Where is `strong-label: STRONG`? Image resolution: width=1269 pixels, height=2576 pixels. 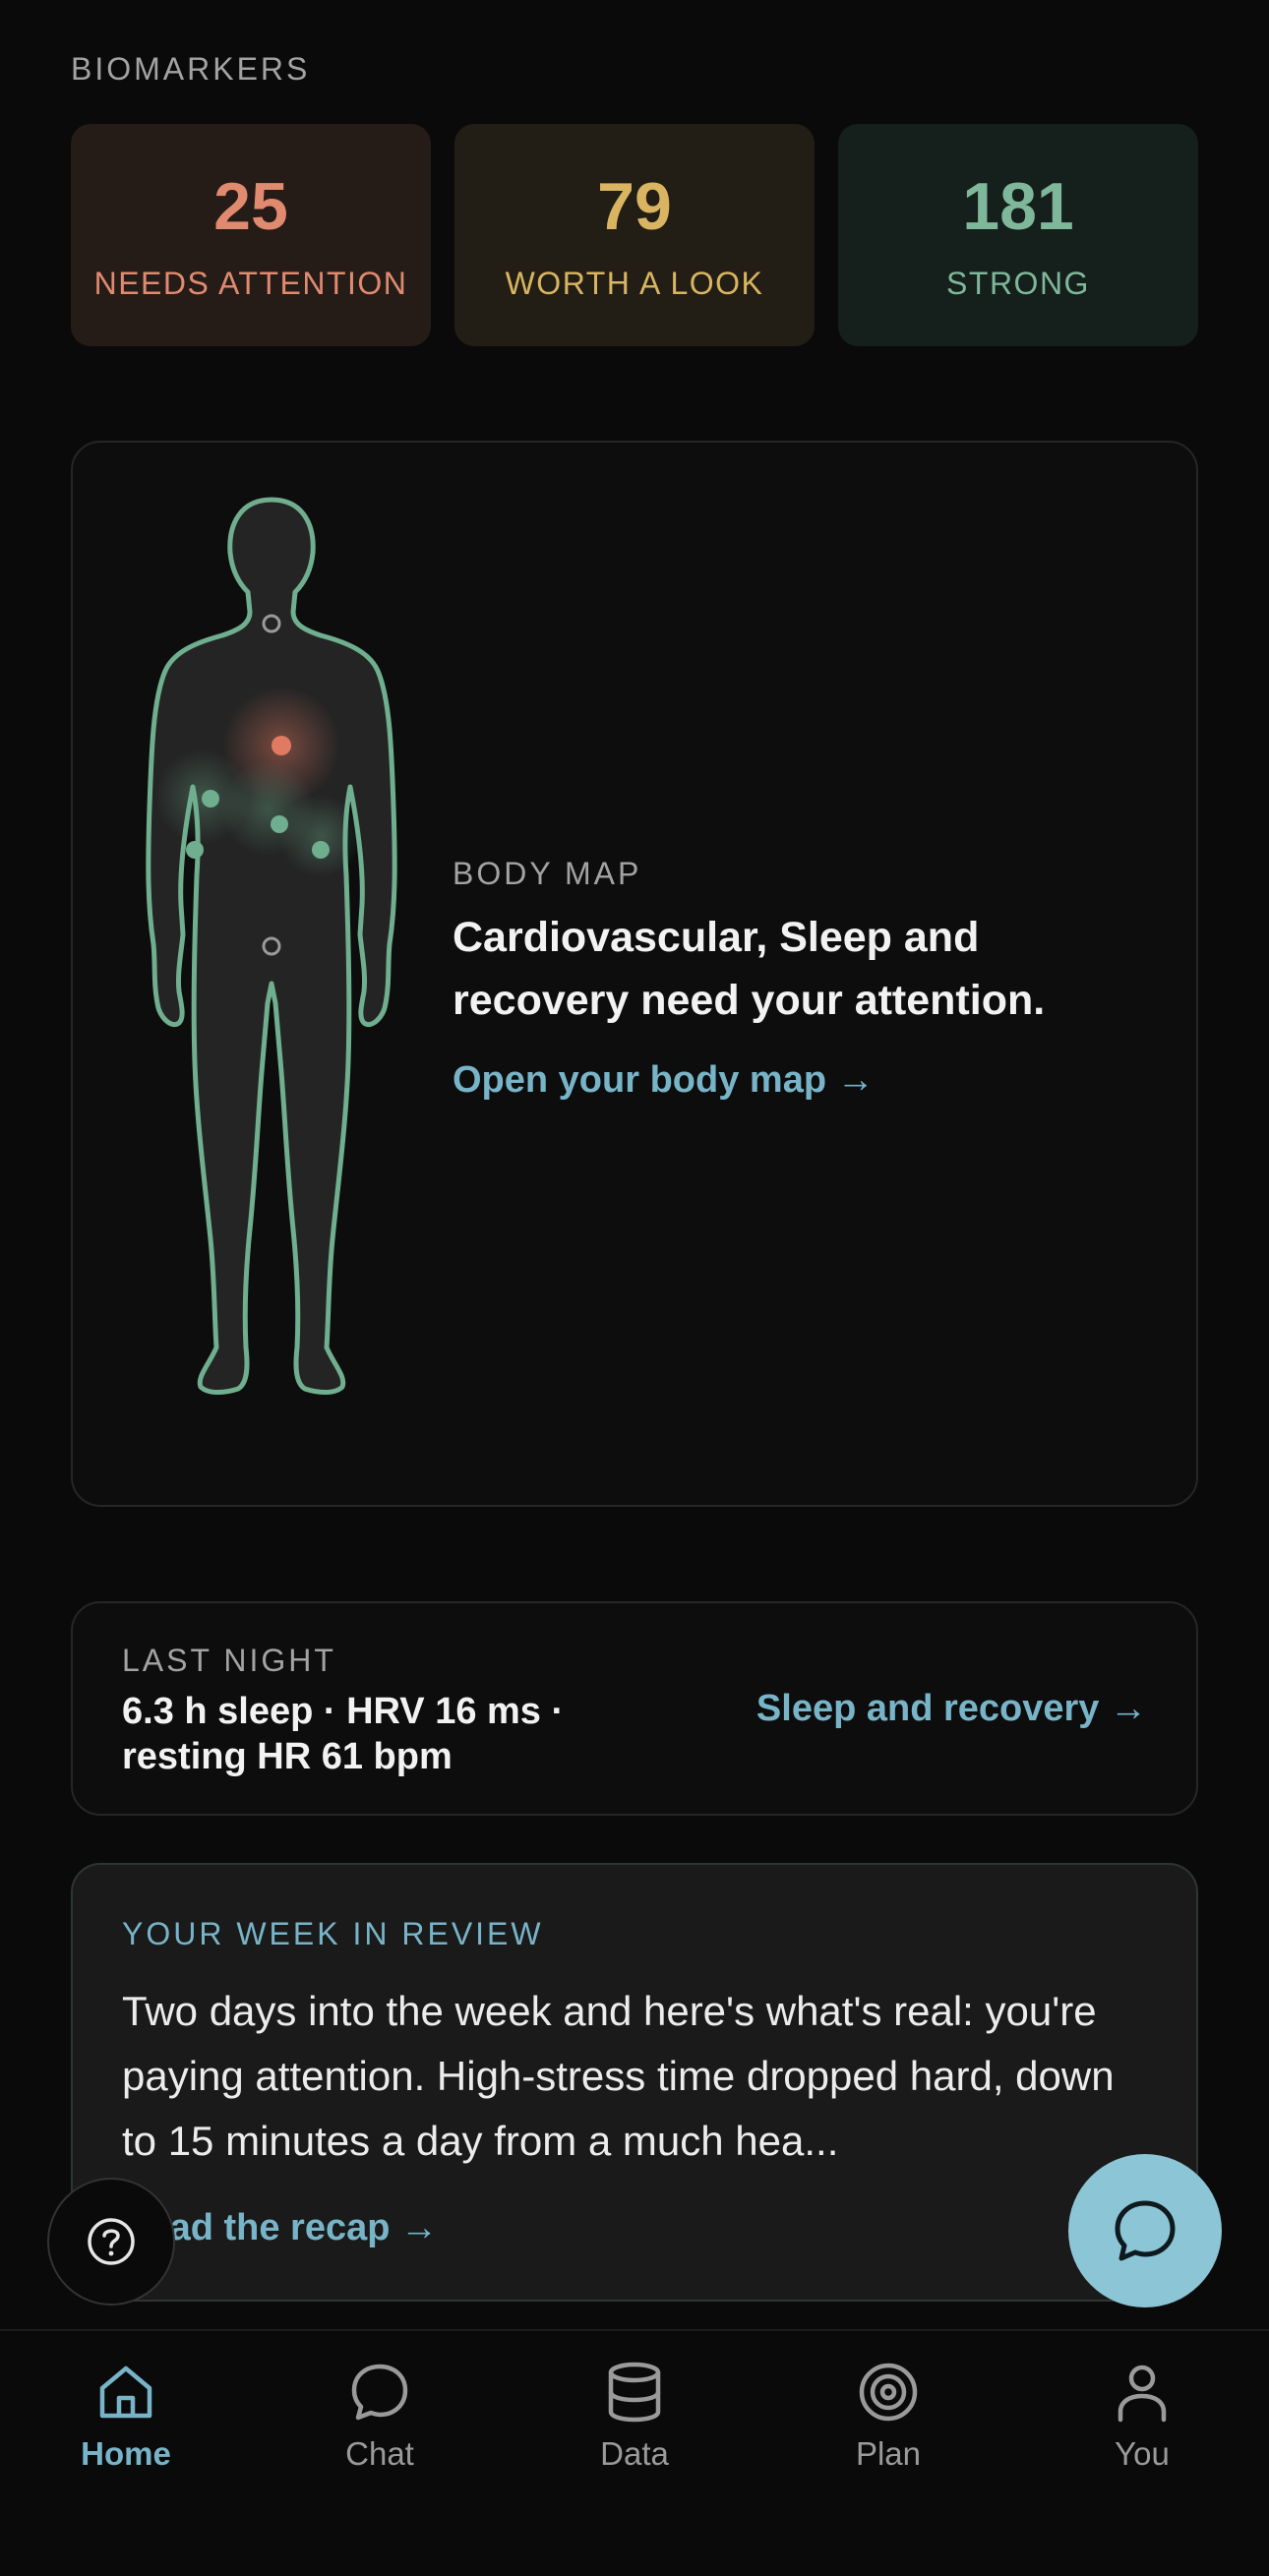
strong-label: STRONG is located at coordinates (1018, 283).